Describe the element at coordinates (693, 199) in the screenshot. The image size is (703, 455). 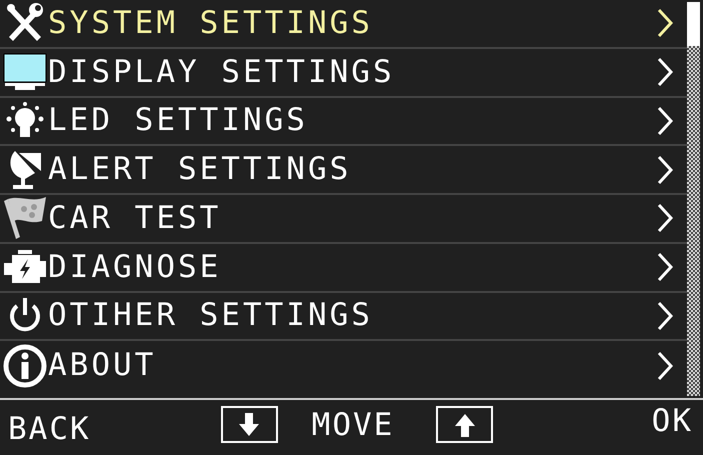
I see `scrollbar` at that location.